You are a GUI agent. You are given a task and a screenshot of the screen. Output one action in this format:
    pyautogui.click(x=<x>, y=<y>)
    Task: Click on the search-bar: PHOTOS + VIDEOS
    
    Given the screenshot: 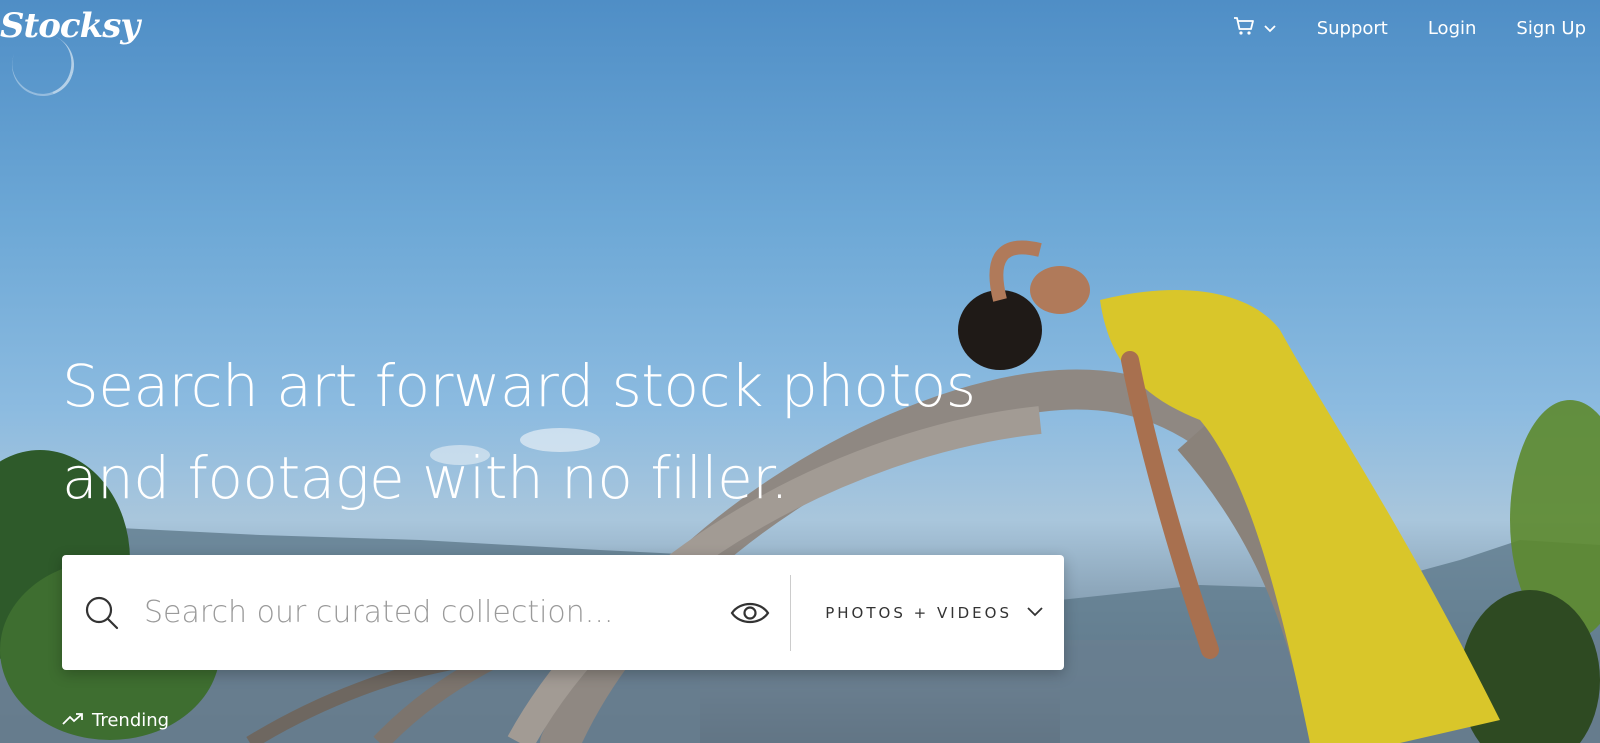 What is the action you would take?
    pyautogui.click(x=563, y=612)
    